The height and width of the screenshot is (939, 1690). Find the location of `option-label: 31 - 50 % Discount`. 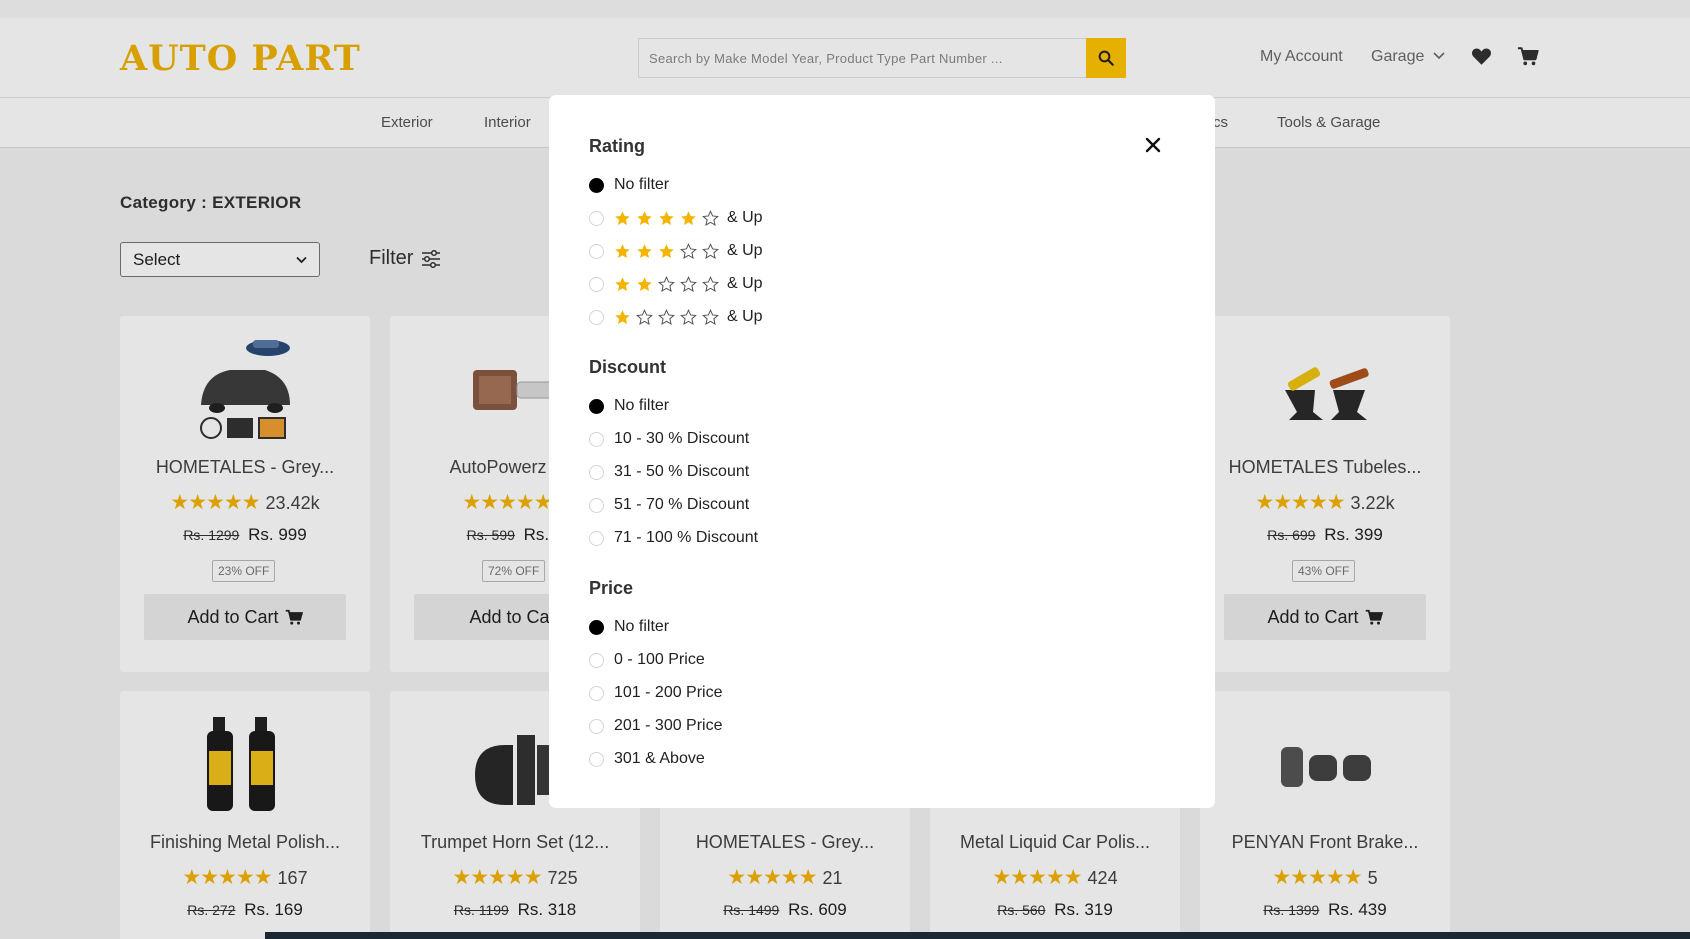

option-label: 31 - 50 % Discount is located at coordinates (682, 471).